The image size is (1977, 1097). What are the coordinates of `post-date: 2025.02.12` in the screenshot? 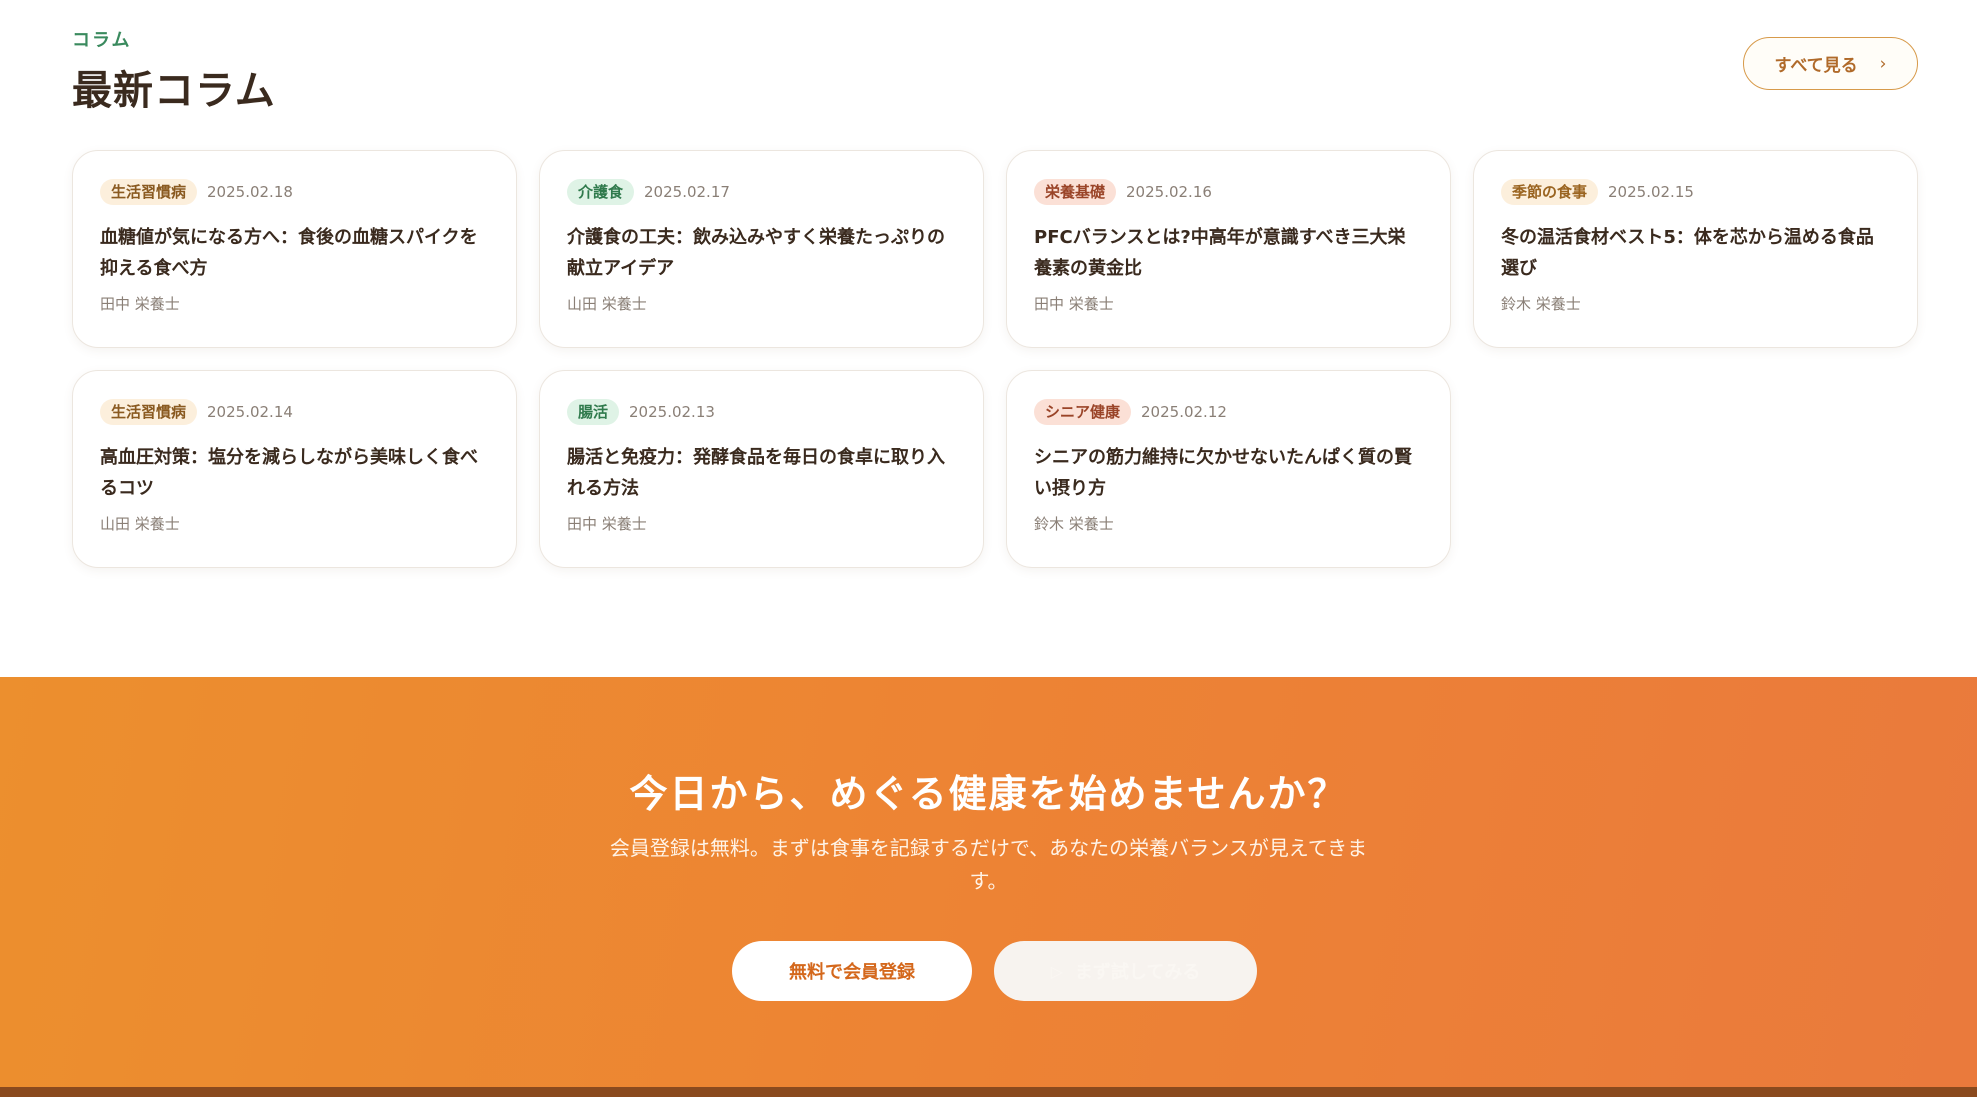 It's located at (1184, 412).